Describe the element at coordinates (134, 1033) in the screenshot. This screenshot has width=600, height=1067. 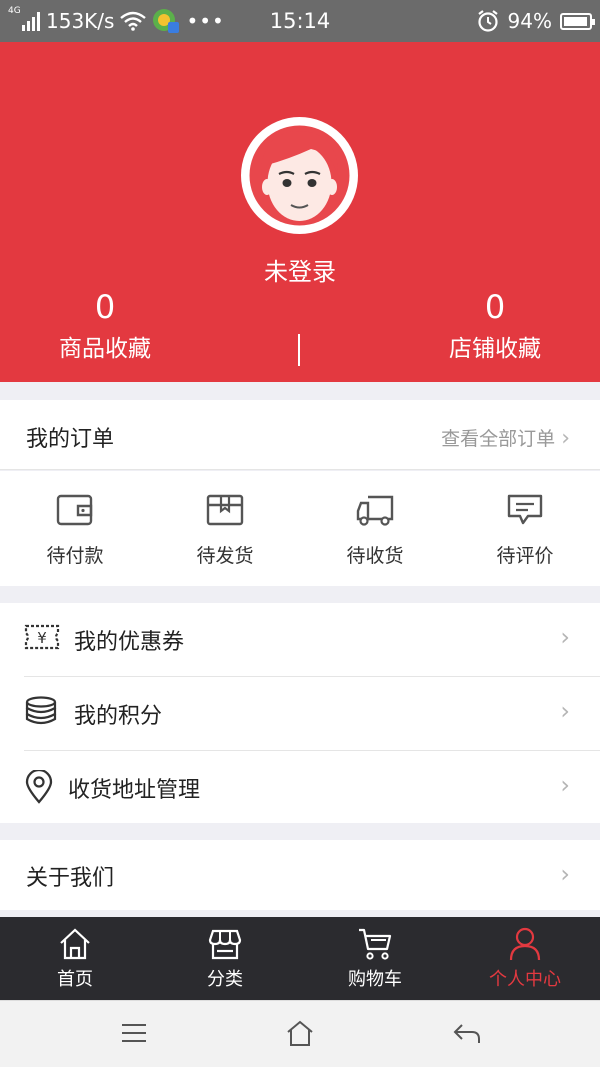
I see `menu-icon` at that location.